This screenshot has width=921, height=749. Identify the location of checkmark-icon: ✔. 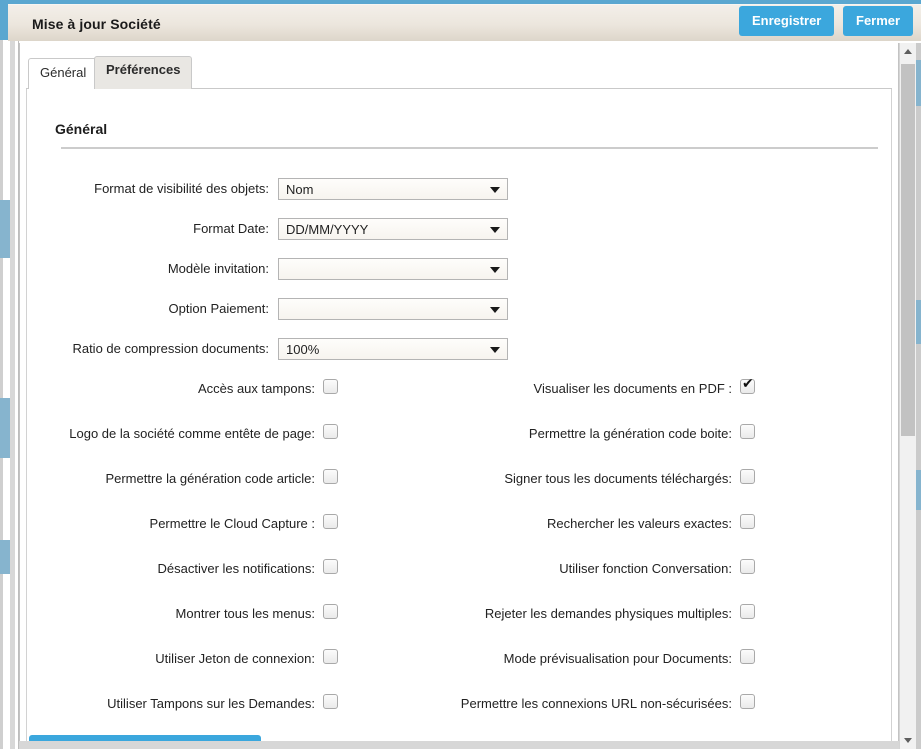
(748, 384).